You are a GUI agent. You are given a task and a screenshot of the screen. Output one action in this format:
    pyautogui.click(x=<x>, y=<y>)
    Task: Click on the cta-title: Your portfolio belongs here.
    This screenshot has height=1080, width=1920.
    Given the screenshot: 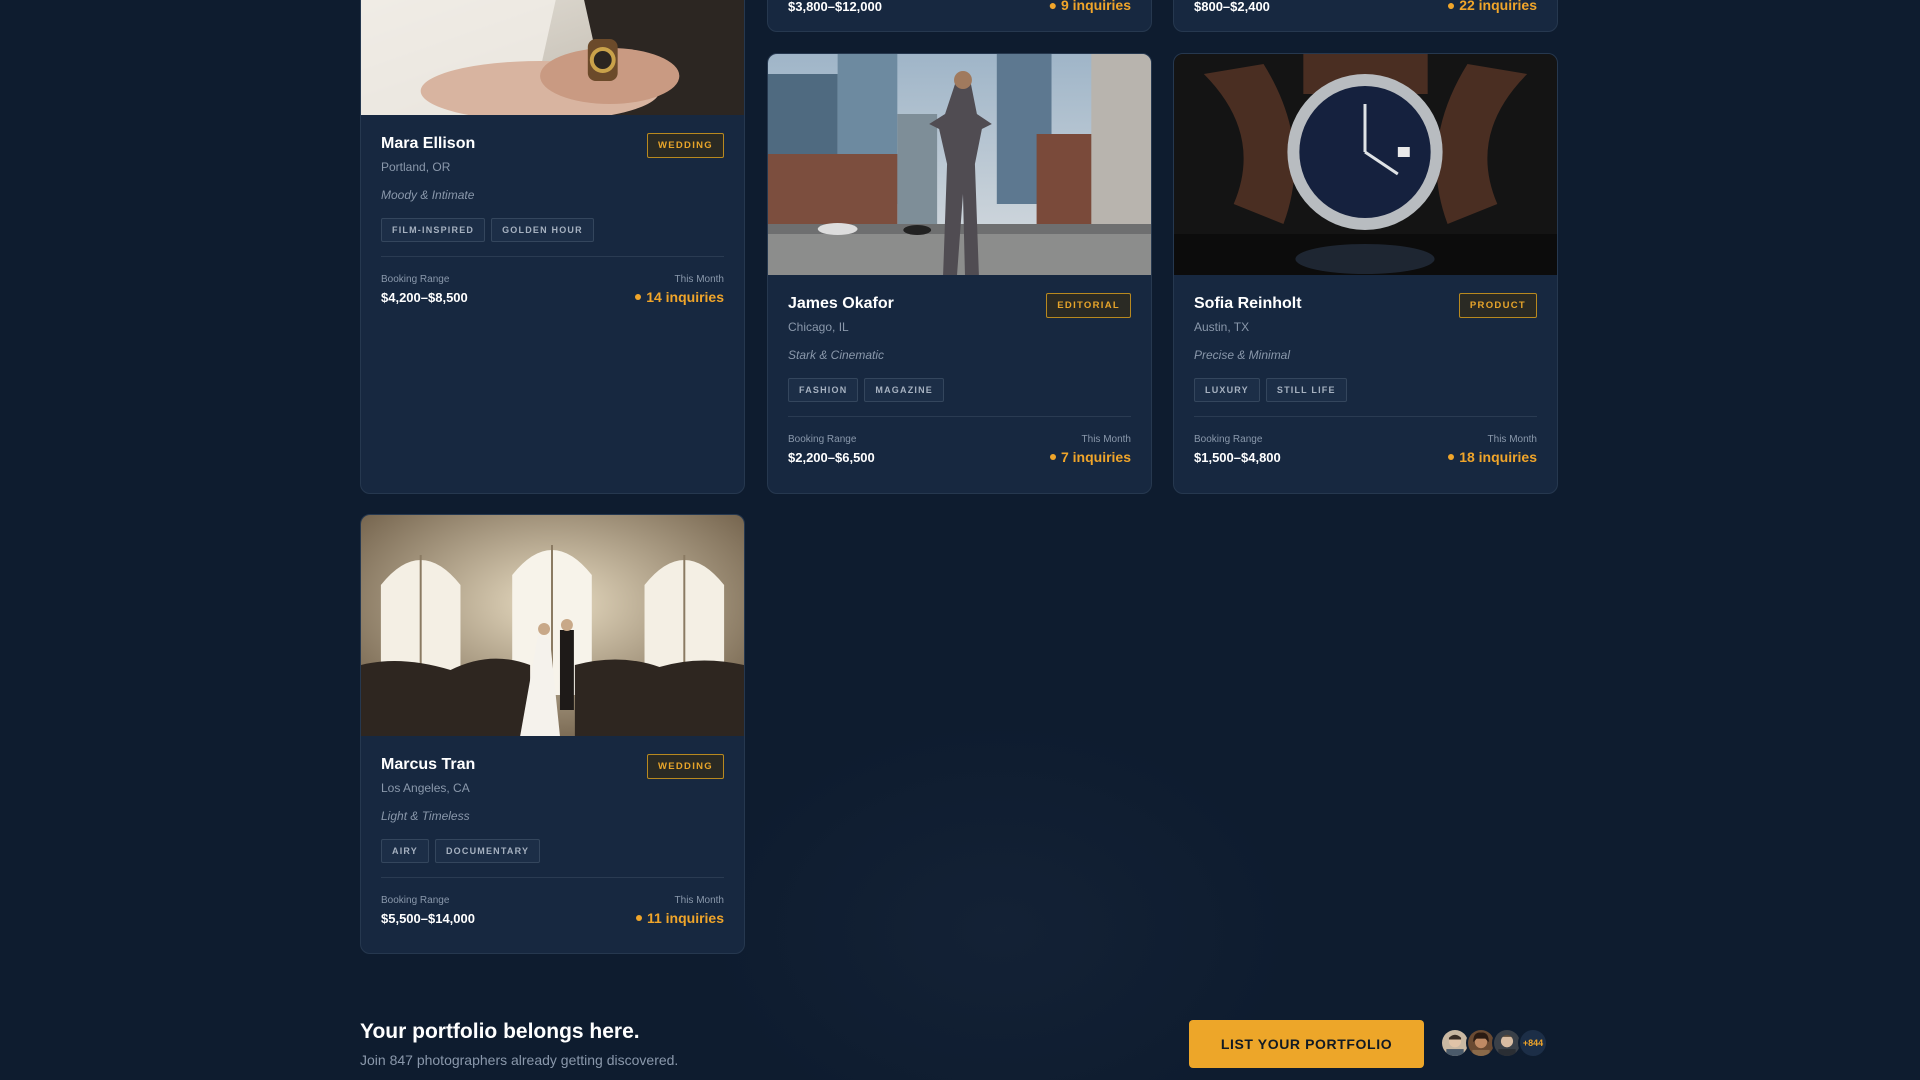 What is the action you would take?
    pyautogui.click(x=500, y=1031)
    